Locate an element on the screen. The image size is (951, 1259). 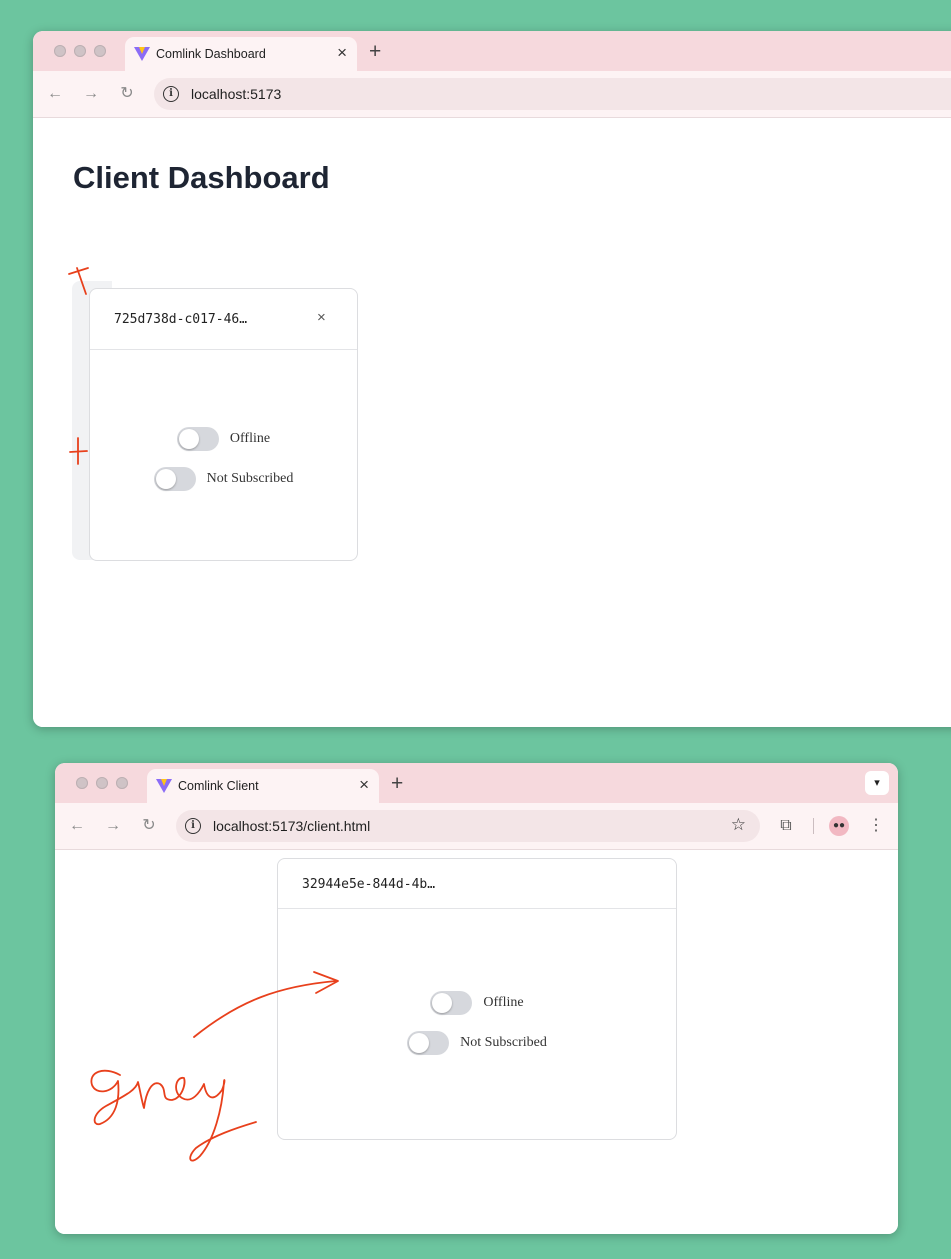
tab-strip: Comlink Dashboard × + is located at coordinates (492, 51).